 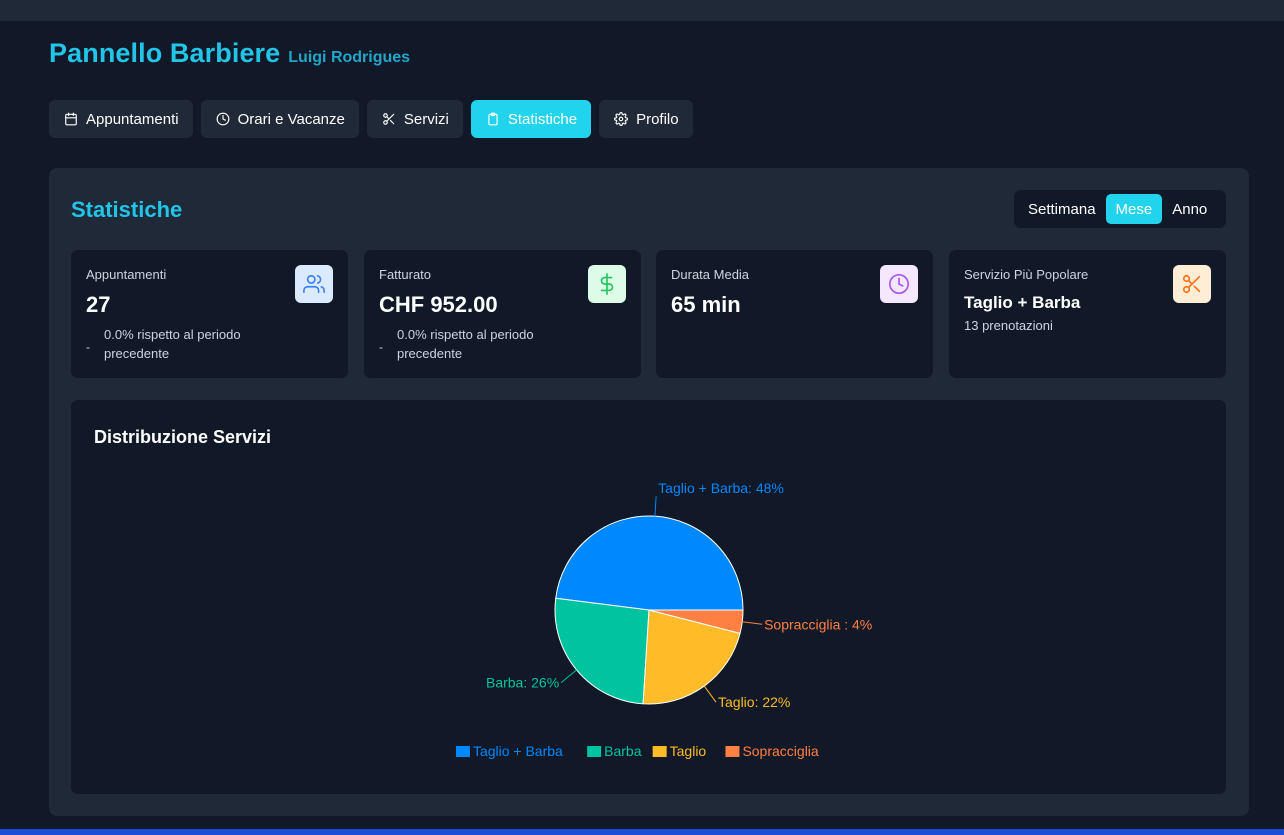 I want to click on card-subtext: 13 prenotazioni, so click(x=1008, y=325).